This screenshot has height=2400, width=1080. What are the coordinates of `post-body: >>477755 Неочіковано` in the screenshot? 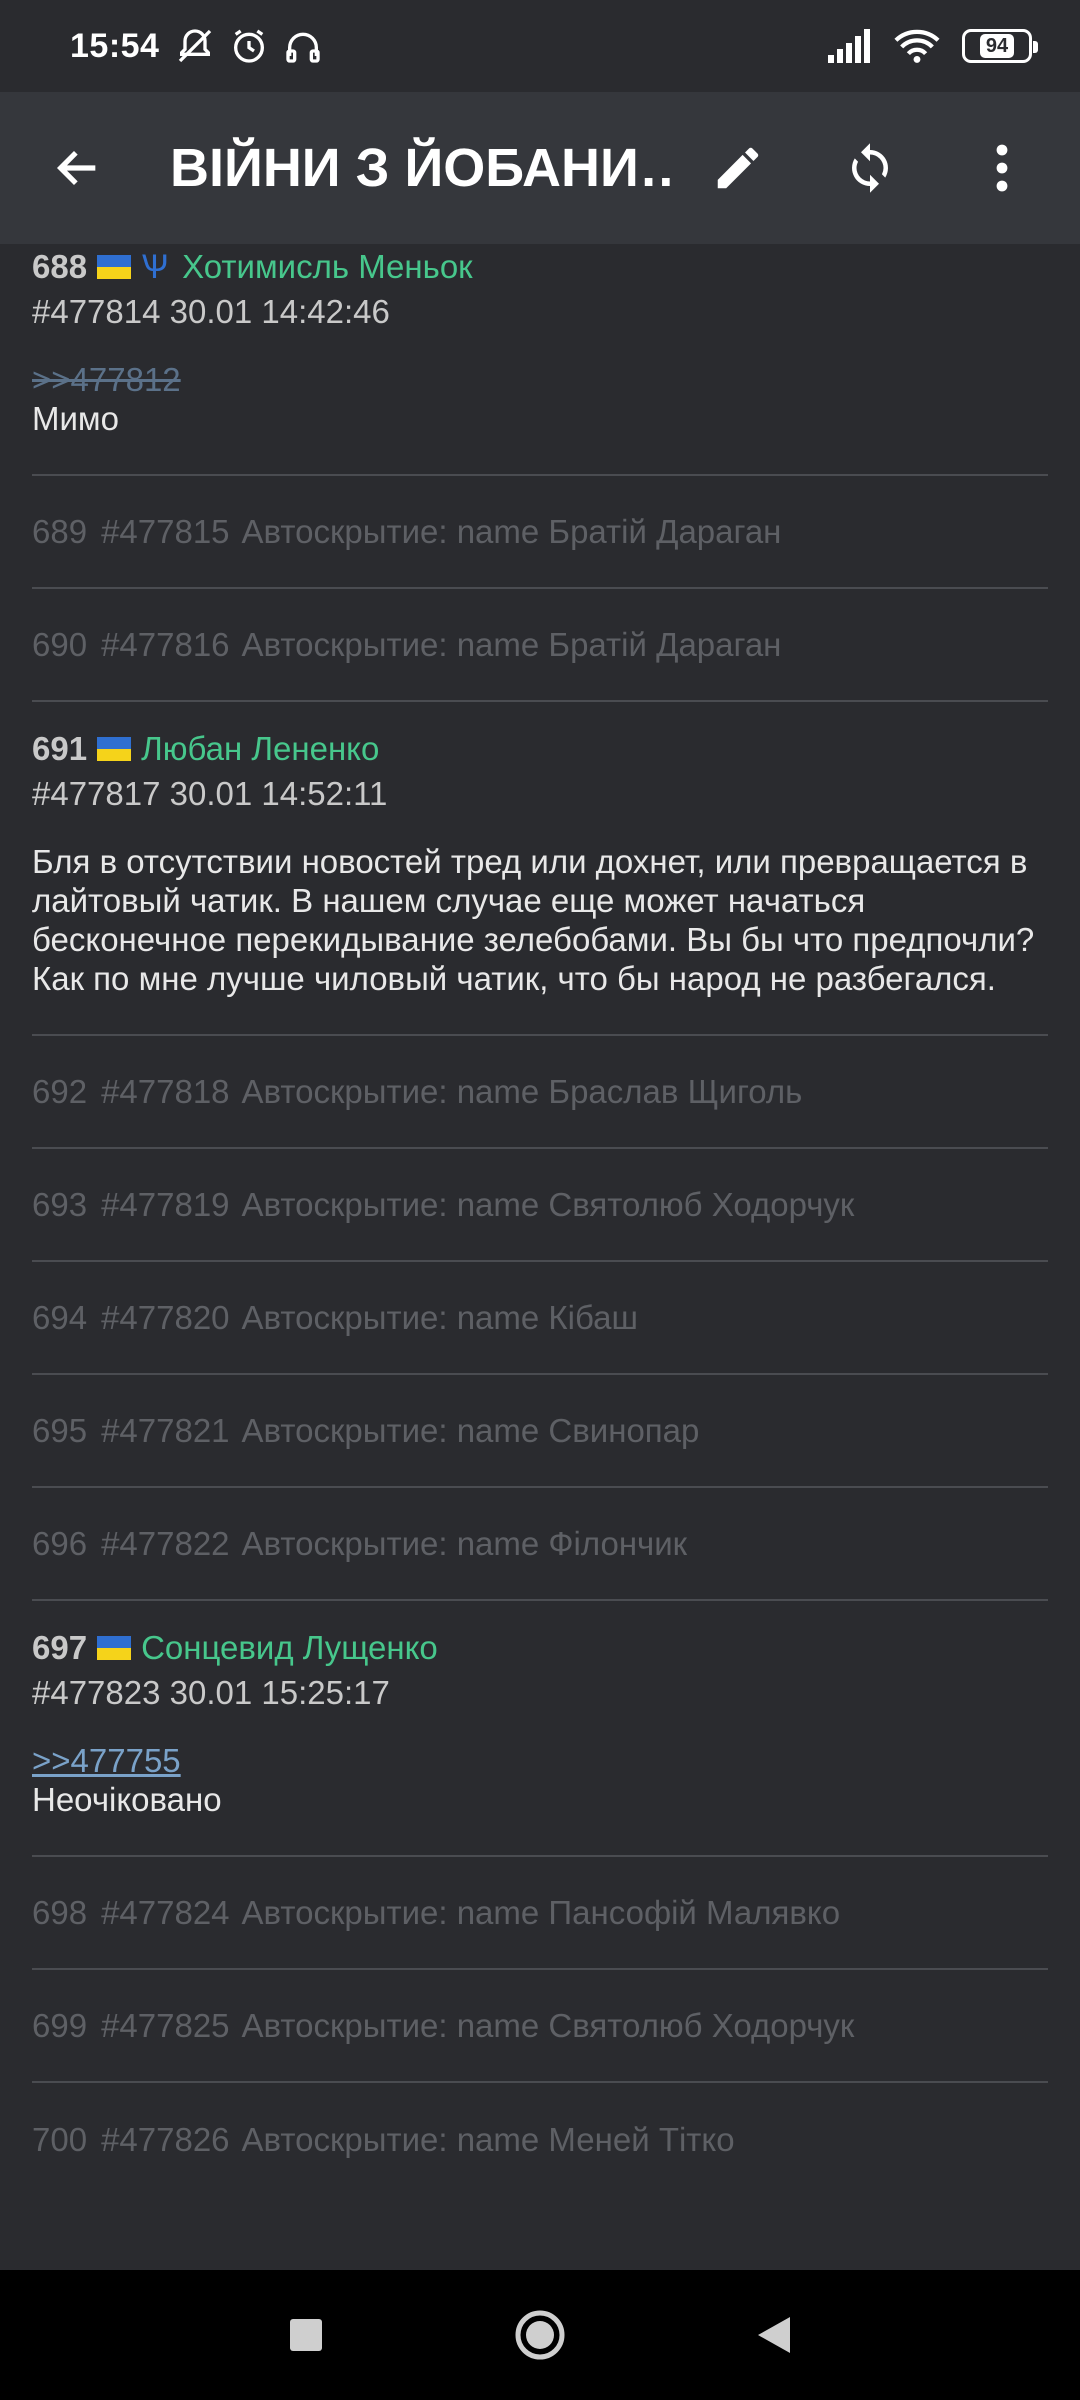 It's located at (540, 1780).